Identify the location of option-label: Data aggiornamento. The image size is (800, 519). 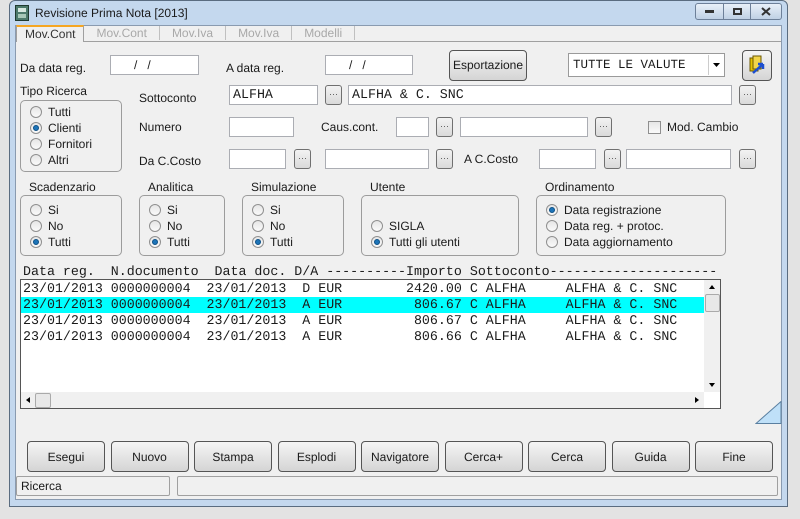
(618, 242).